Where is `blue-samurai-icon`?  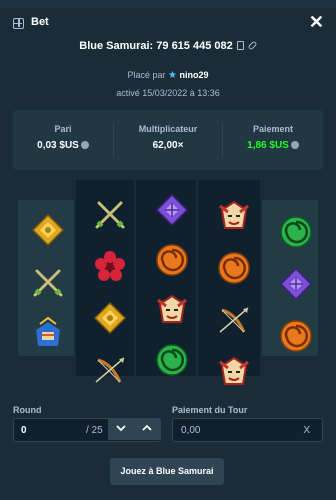
blue-samurai-icon is located at coordinates (48, 334).